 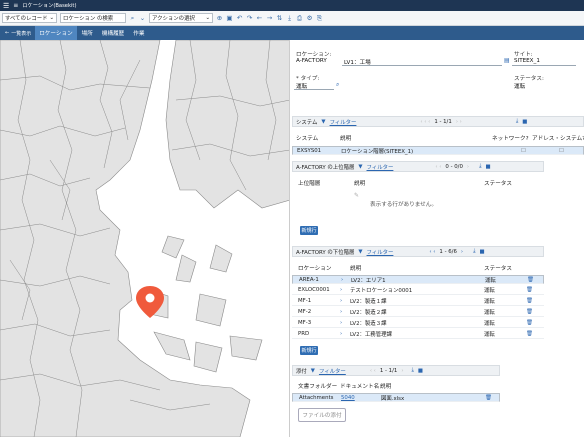 I want to click on location-value: A-FACTORY, so click(x=311, y=61).